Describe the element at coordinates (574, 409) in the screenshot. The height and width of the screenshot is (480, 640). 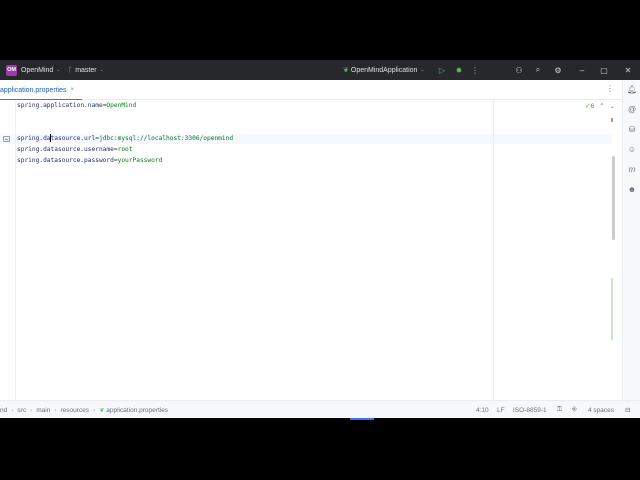
I see `code-style-icon: ⎆` at that location.